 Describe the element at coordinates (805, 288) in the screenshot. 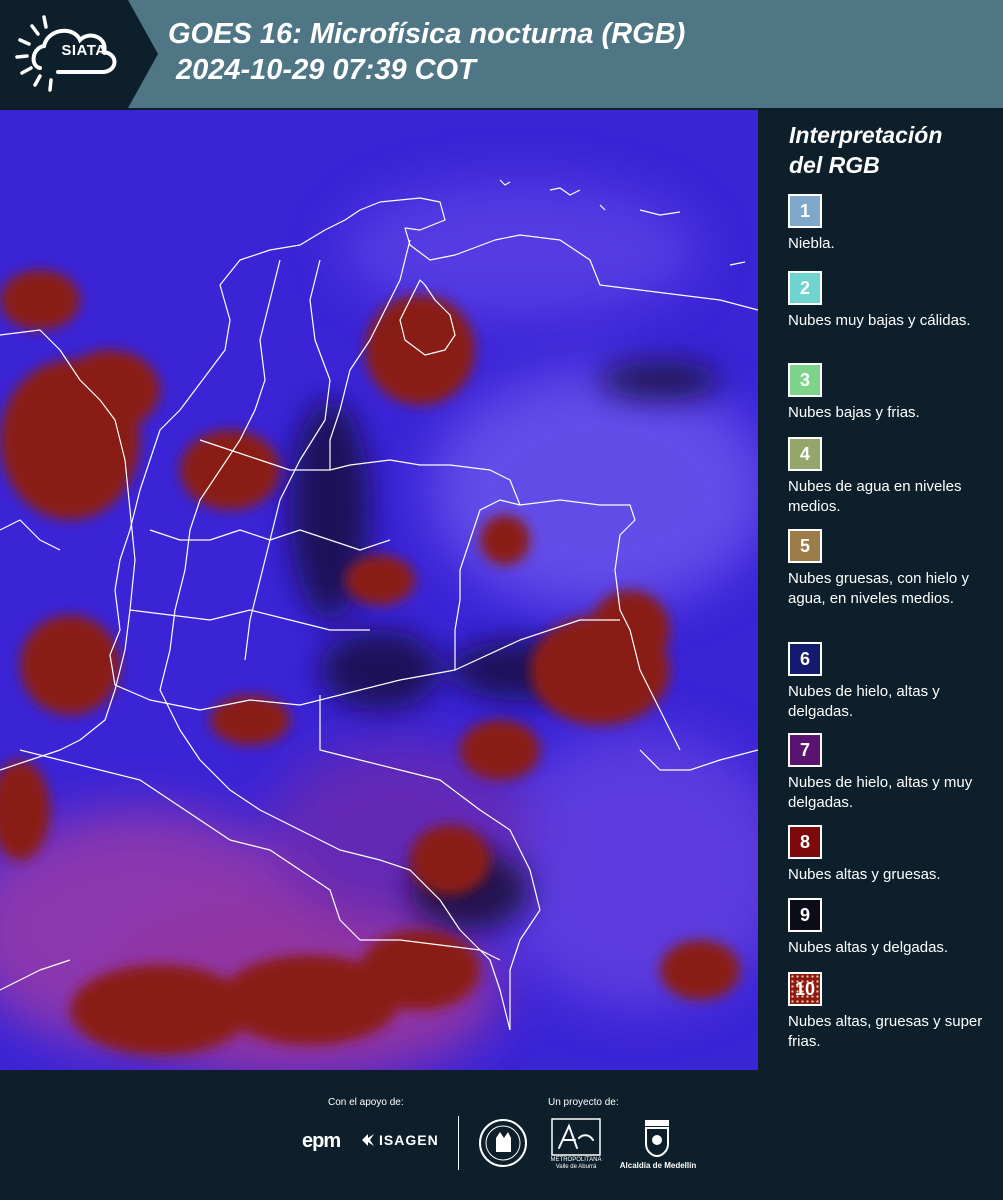

I see `legend-swatch: 2` at that location.